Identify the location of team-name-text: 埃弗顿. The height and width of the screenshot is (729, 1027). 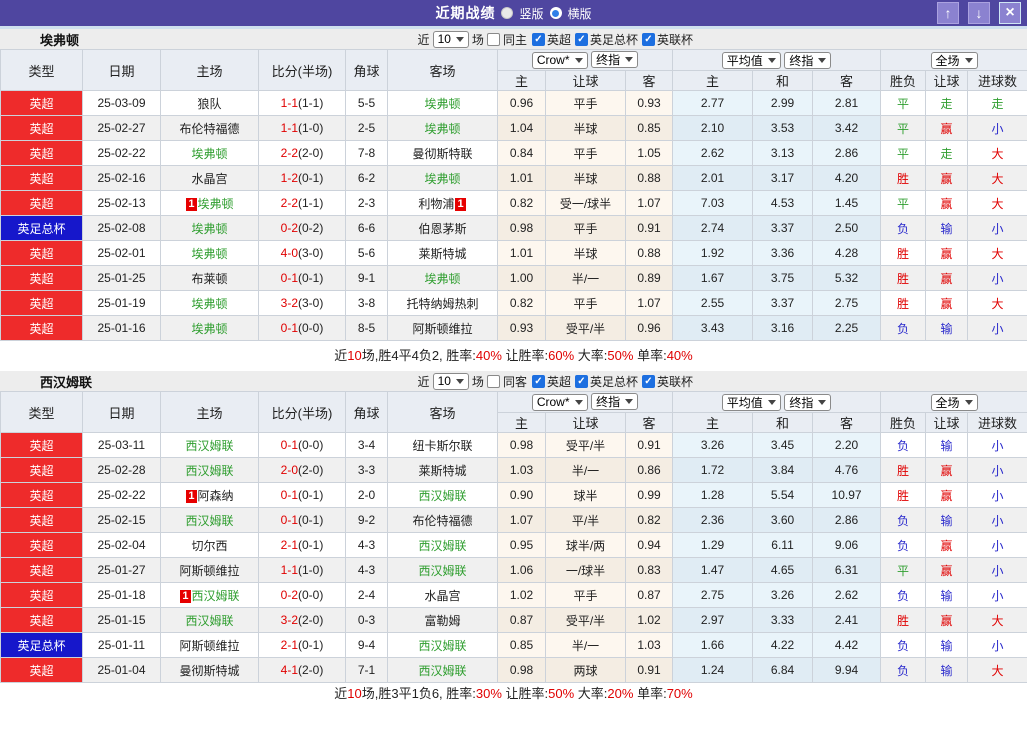
(442, 278).